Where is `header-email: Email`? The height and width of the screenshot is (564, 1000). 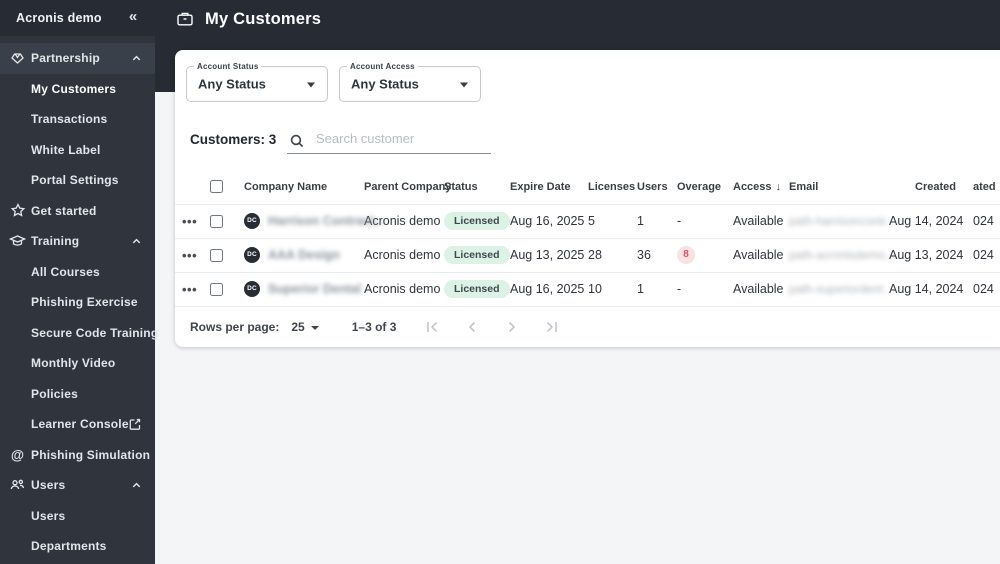
header-email: Email is located at coordinates (839, 187).